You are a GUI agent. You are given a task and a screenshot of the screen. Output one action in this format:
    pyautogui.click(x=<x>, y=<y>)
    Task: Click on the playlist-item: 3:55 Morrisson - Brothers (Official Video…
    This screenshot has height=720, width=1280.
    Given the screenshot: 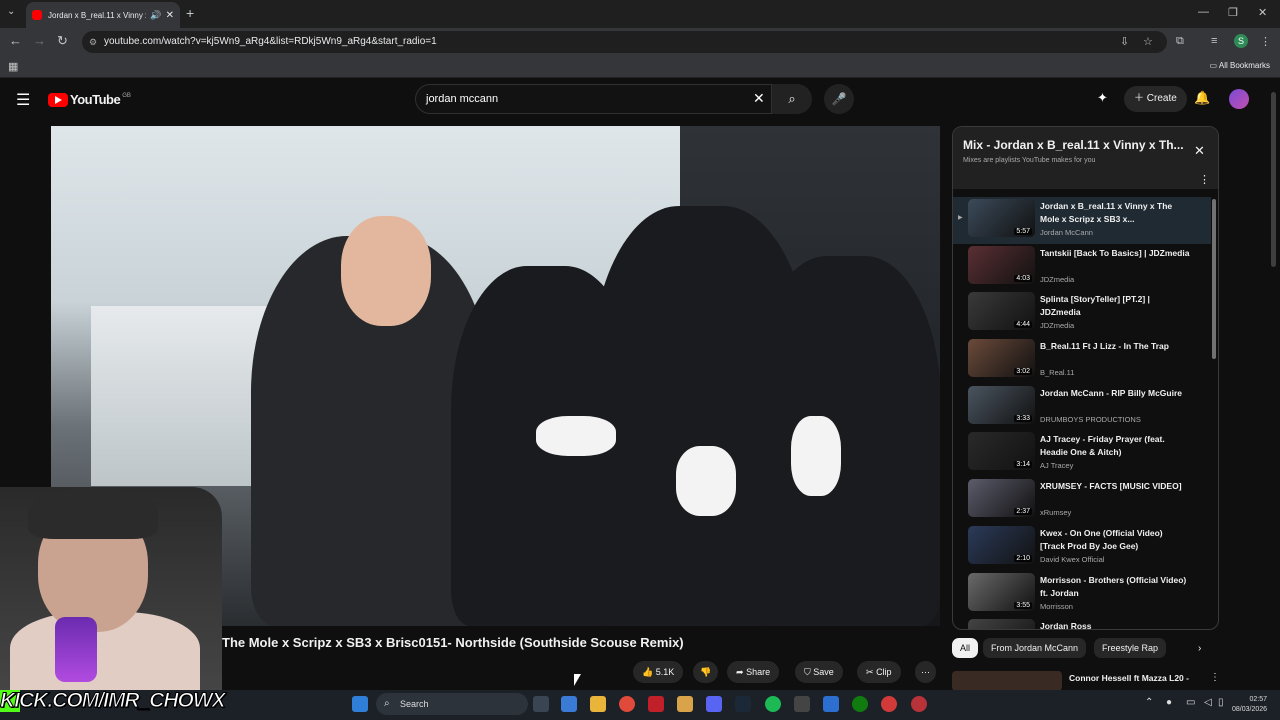 What is the action you would take?
    pyautogui.click(x=1082, y=594)
    